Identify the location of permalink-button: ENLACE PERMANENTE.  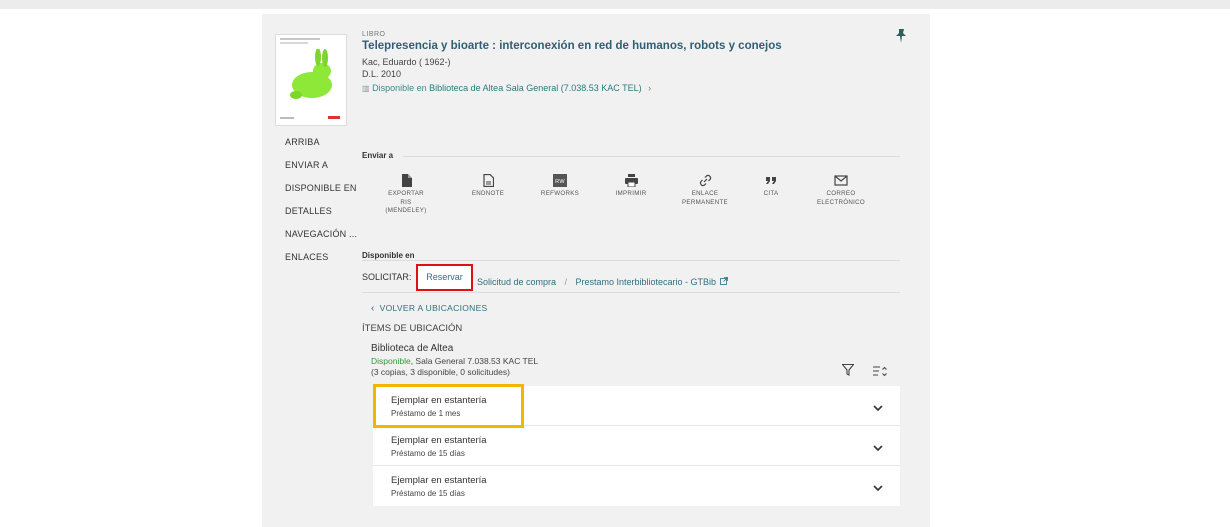
(705, 190).